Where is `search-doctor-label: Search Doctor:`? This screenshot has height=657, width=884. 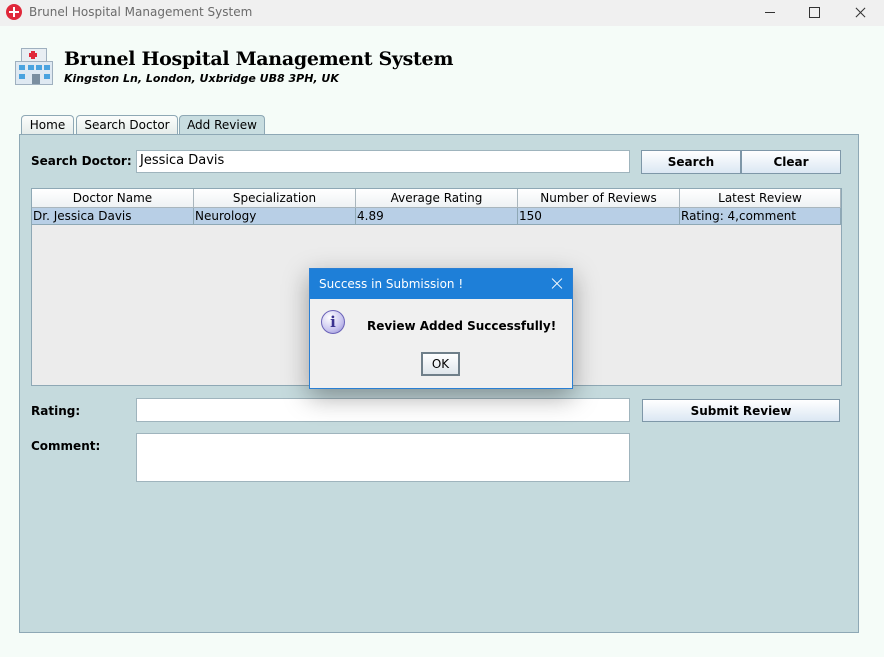 search-doctor-label: Search Doctor: is located at coordinates (81, 161).